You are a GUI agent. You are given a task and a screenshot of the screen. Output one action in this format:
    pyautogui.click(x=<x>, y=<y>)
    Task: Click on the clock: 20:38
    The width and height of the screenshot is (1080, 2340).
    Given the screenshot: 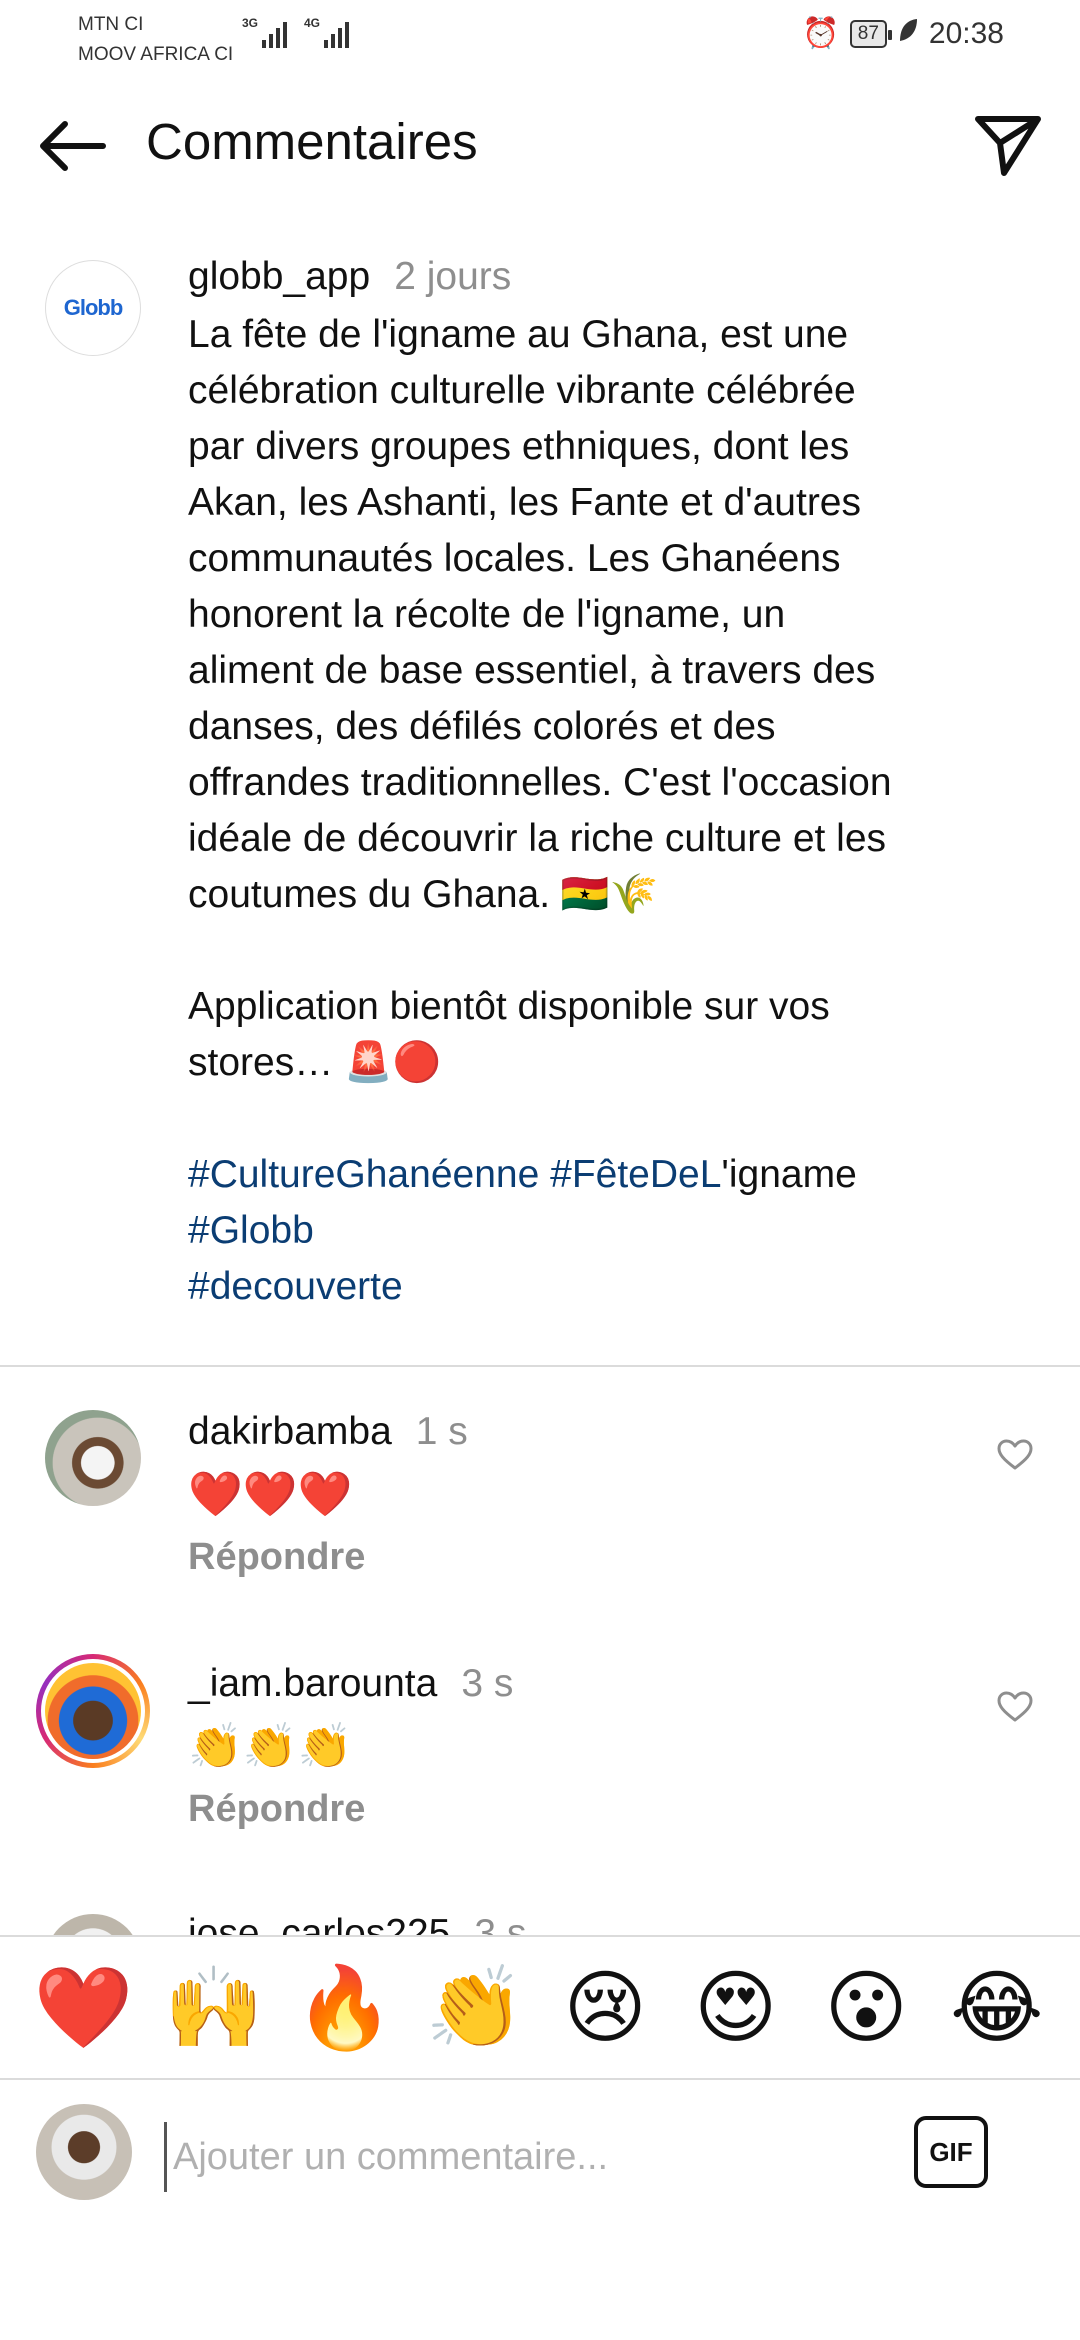 What is the action you would take?
    pyautogui.click(x=966, y=33)
    